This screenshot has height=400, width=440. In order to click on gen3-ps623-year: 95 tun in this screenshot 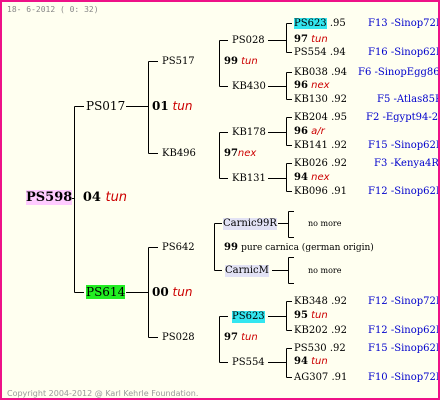, I will do `click(311, 315)`.